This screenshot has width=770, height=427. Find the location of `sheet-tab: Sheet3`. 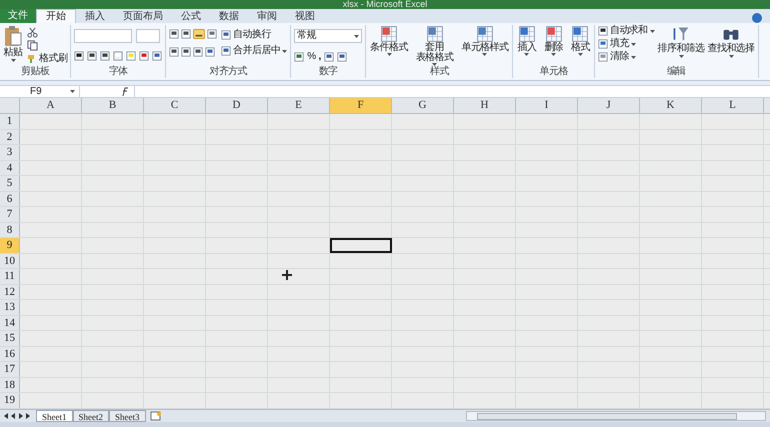

sheet-tab: Sheet3 is located at coordinates (127, 416).